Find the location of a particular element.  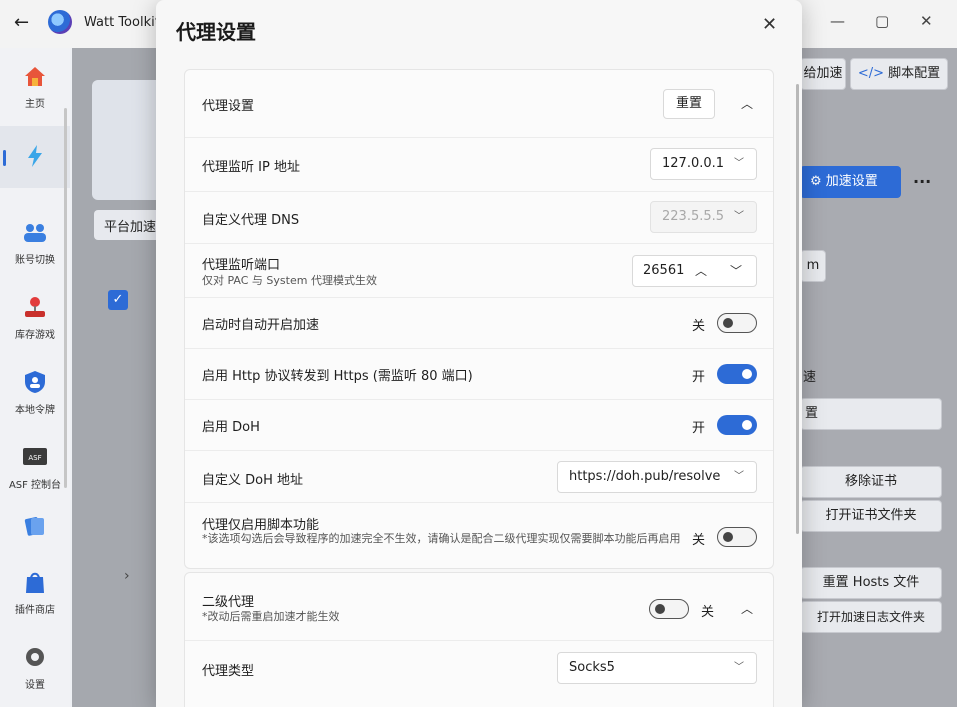

listen-ip-row: 代理监听 IP 地址 127.0.0.1 ﹀ is located at coordinates (479, 164).